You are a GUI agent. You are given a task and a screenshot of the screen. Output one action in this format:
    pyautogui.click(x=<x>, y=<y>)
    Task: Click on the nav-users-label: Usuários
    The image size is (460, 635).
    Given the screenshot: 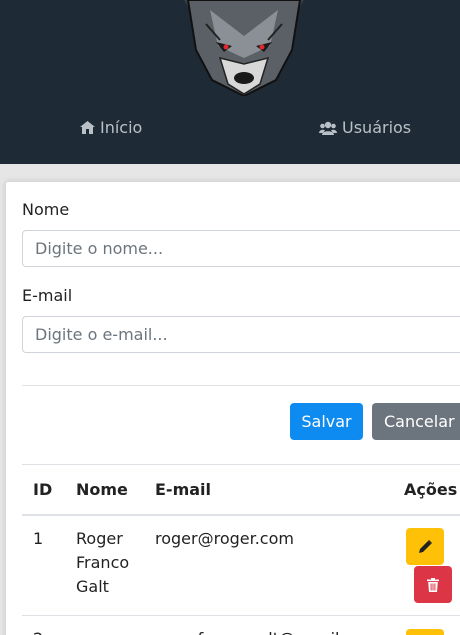 What is the action you would take?
    pyautogui.click(x=377, y=127)
    